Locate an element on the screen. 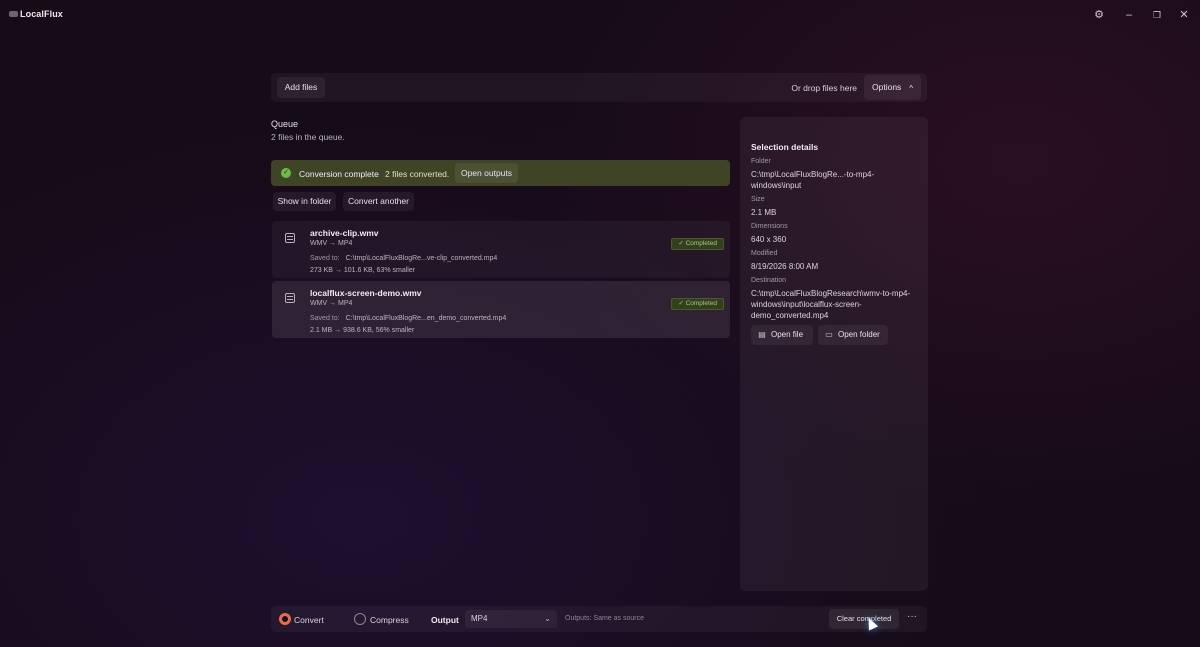 Image resolution: width=1200 pixels, height=647 pixels. banner-message: 2 files converted. is located at coordinates (417, 174).